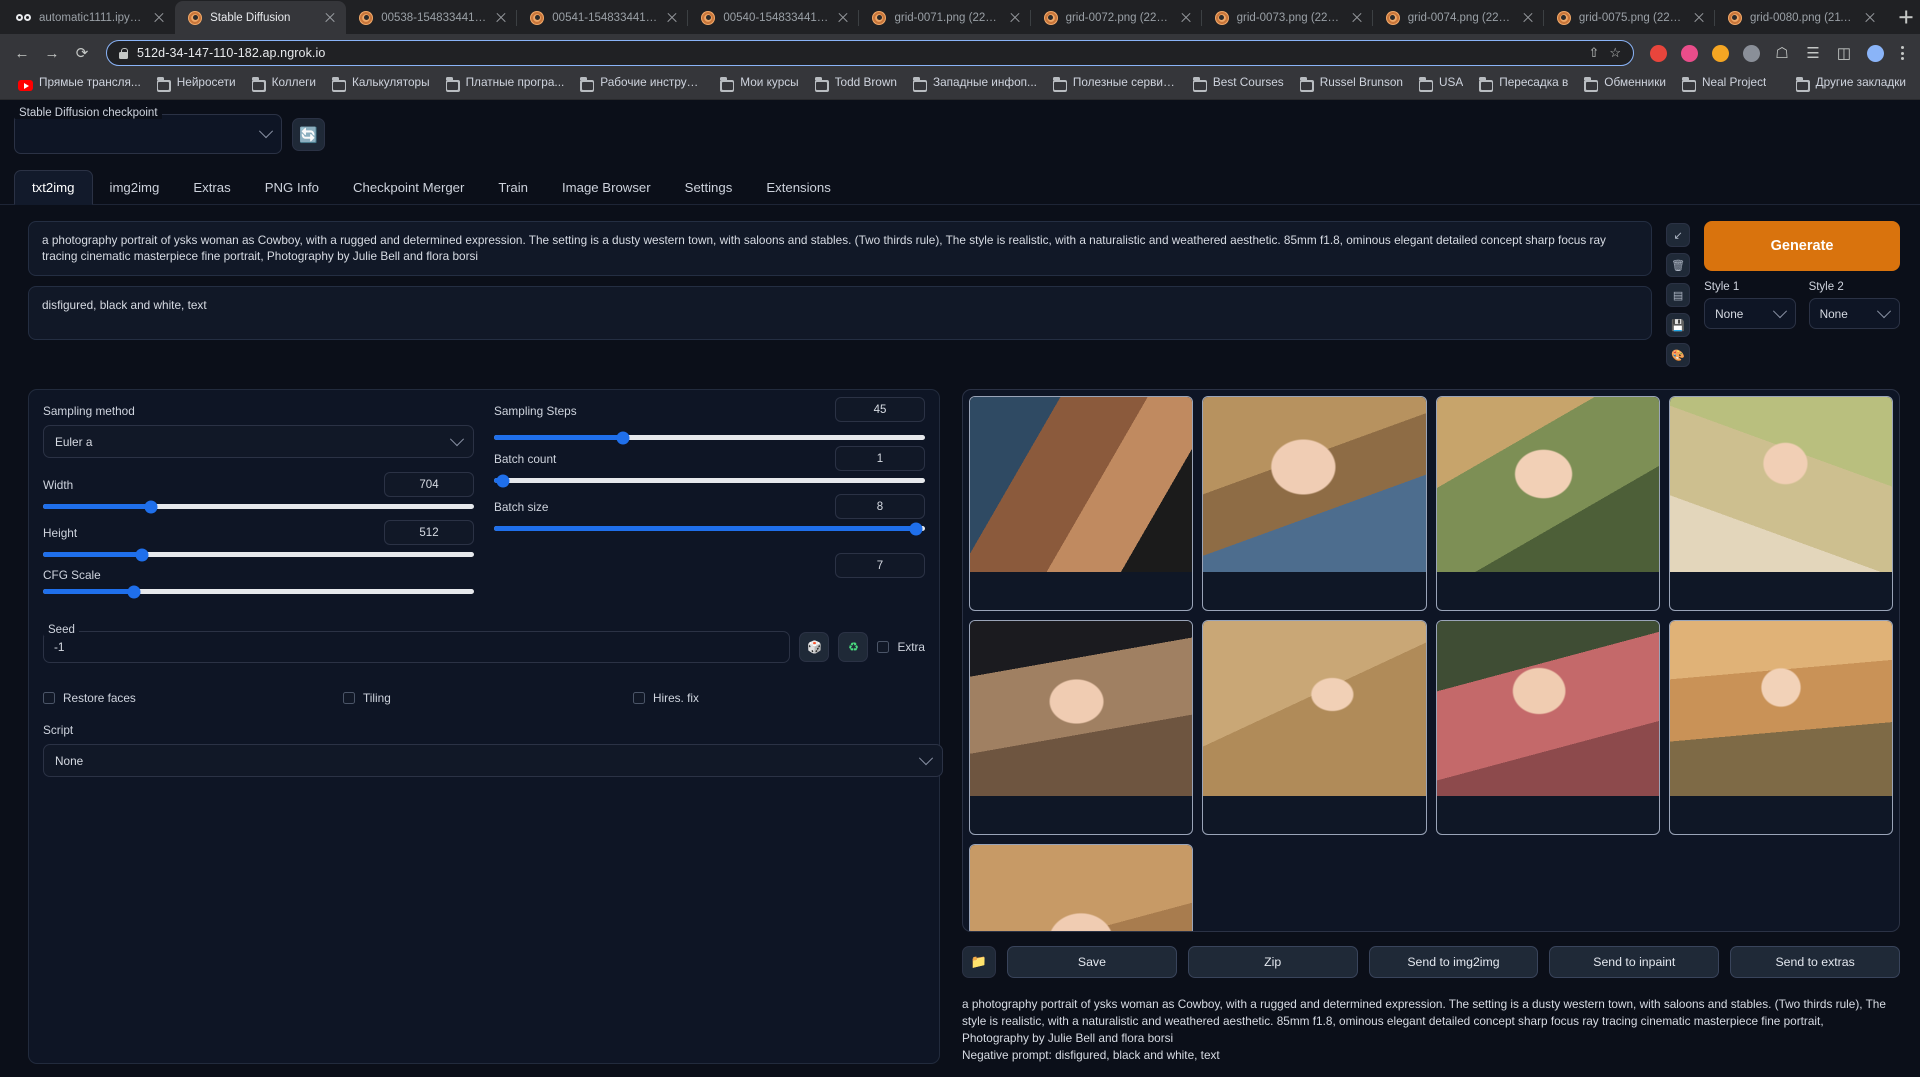  I want to click on browser-tab: 00540-1548334414-a, so click(773, 17).